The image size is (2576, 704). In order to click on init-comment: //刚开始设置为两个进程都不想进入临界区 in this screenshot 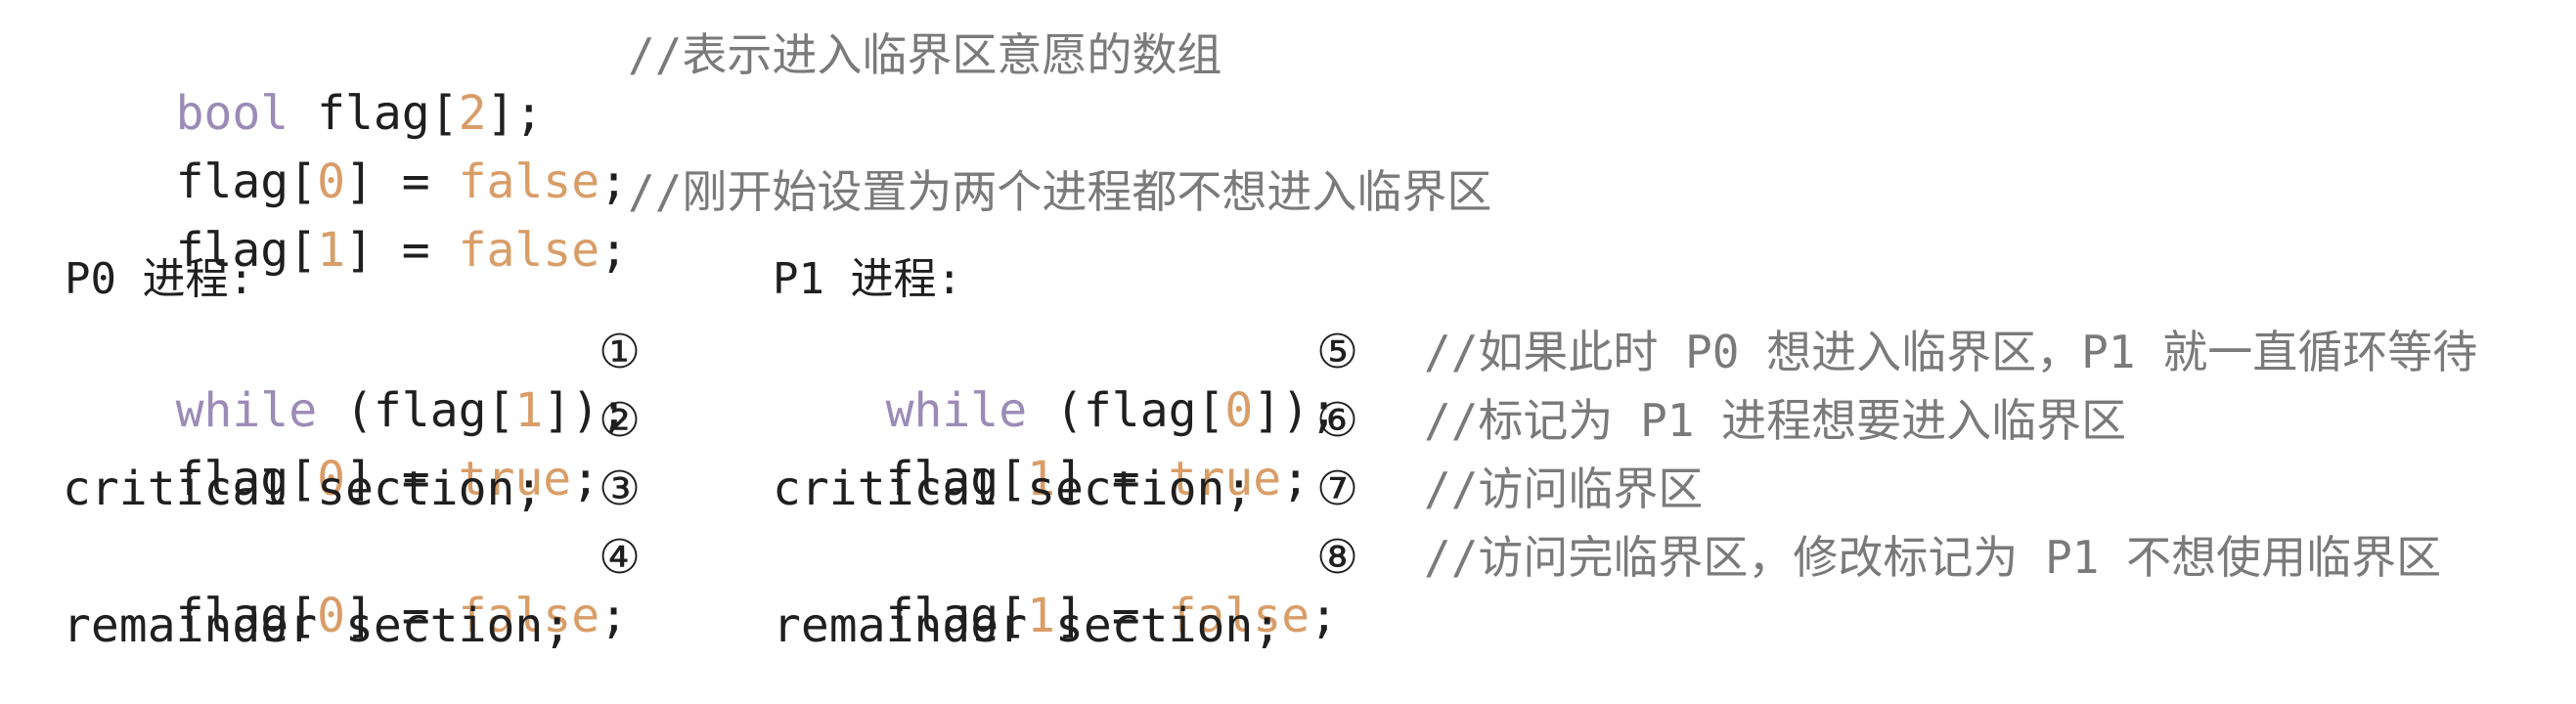, I will do `click(1060, 191)`.